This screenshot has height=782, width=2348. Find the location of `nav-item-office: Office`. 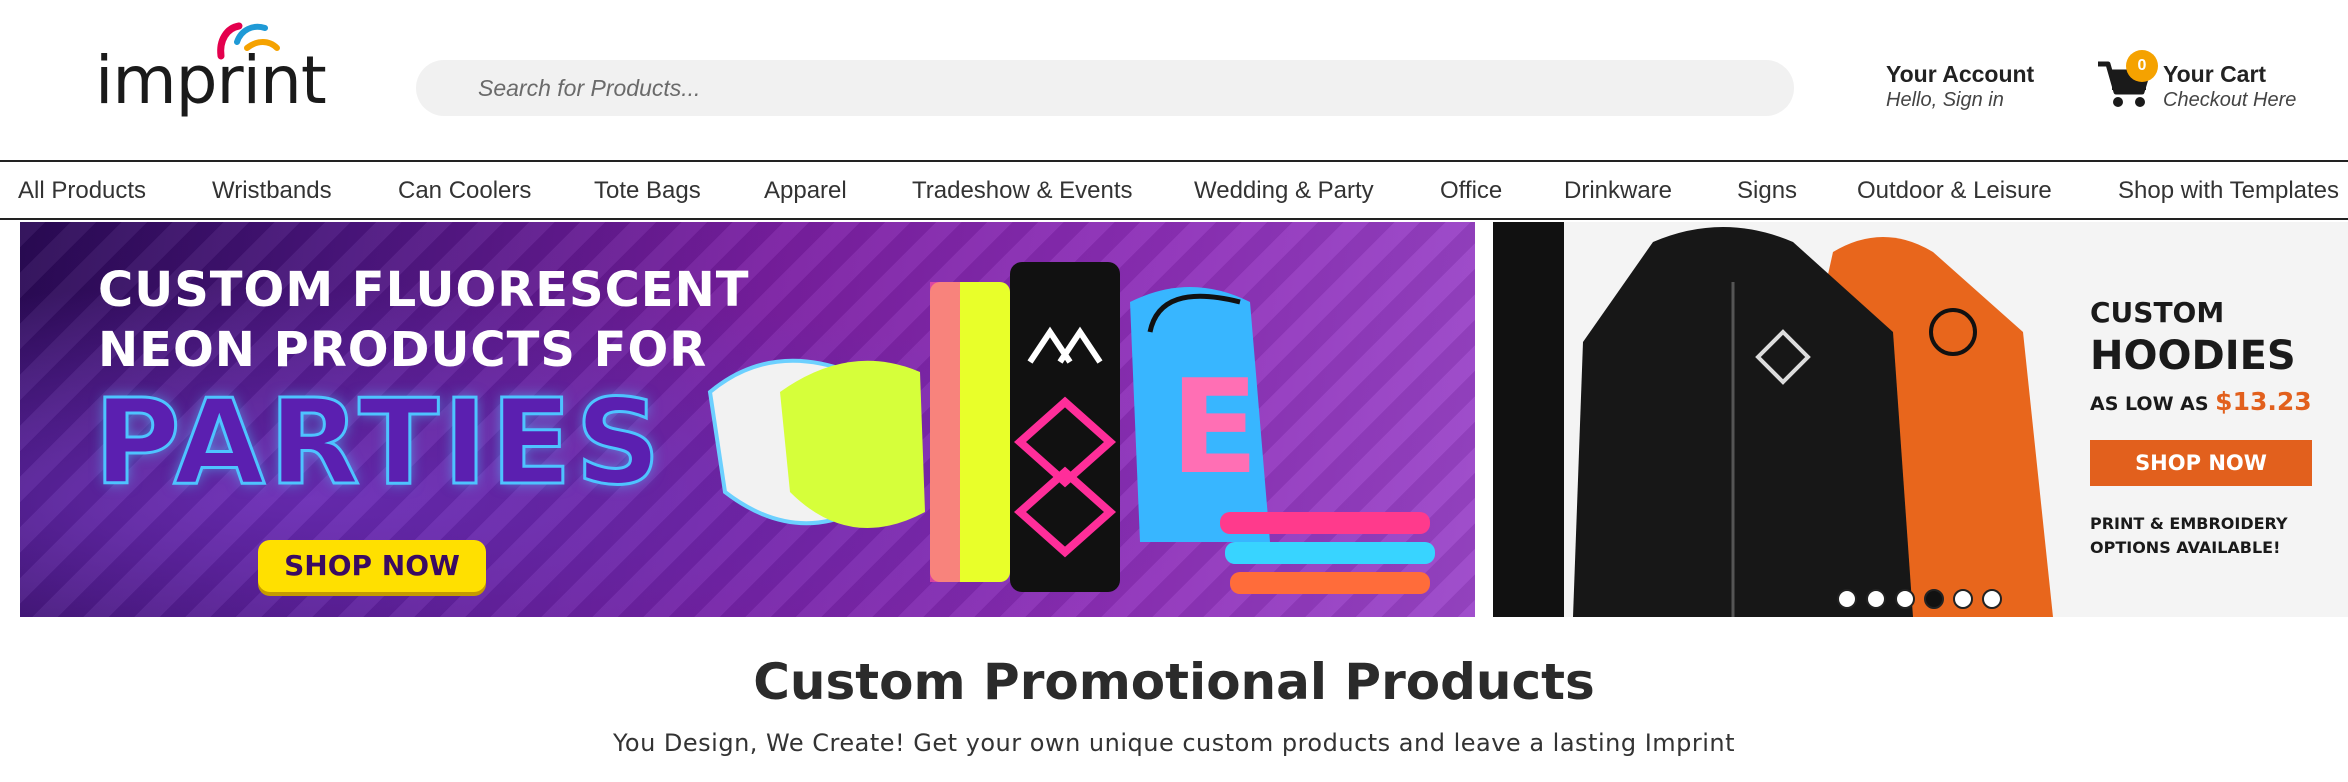

nav-item-office: Office is located at coordinates (1471, 191).